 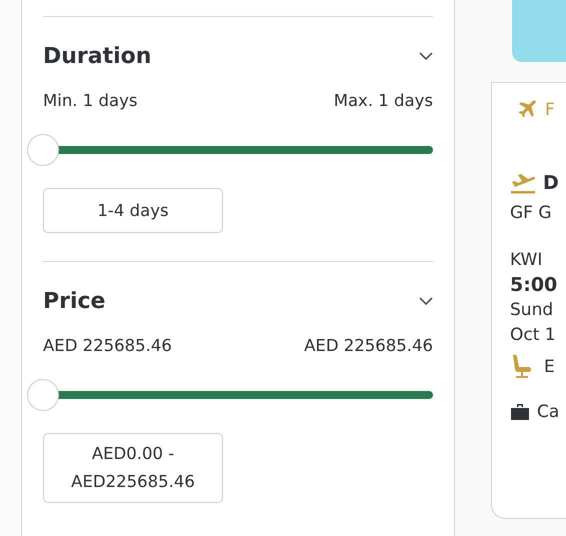 What do you see at coordinates (133, 468) in the screenshot?
I see `range-button: AED0.00 - AED225685.46` at bounding box center [133, 468].